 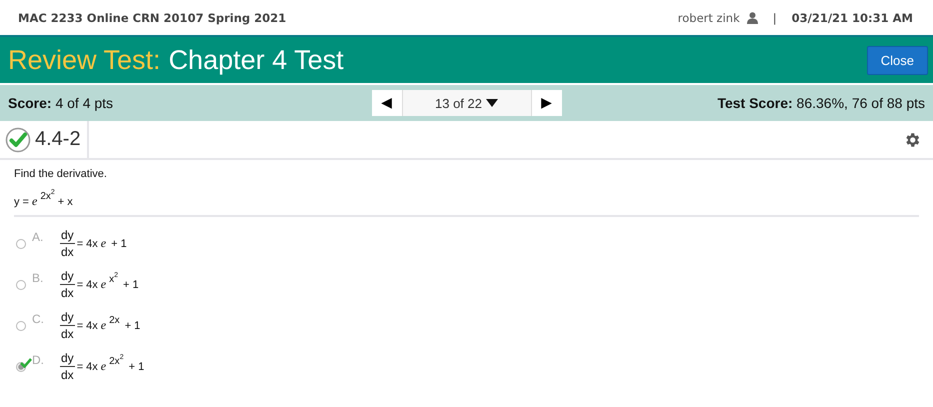 What do you see at coordinates (492, 103) in the screenshot?
I see `caret-icon` at bounding box center [492, 103].